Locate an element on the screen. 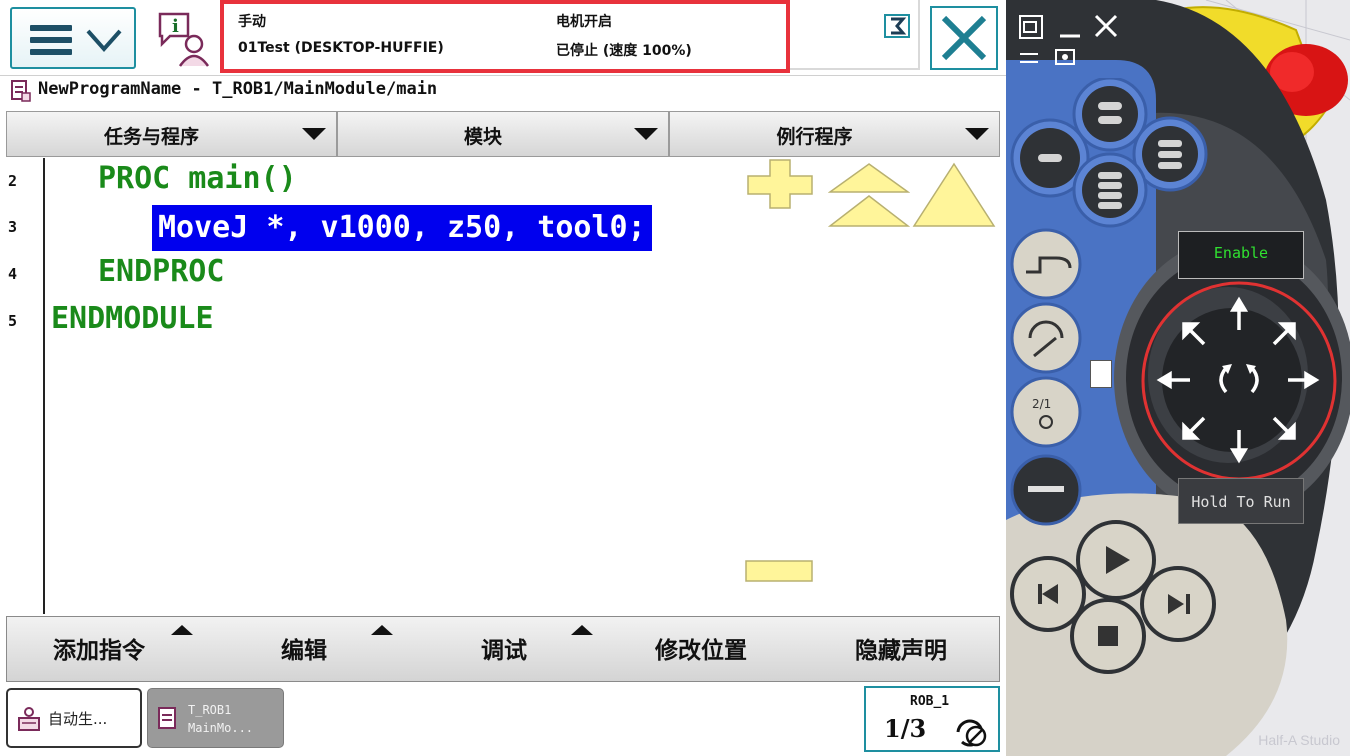 The height and width of the screenshot is (756, 1350). close-button is located at coordinates (964, 38).